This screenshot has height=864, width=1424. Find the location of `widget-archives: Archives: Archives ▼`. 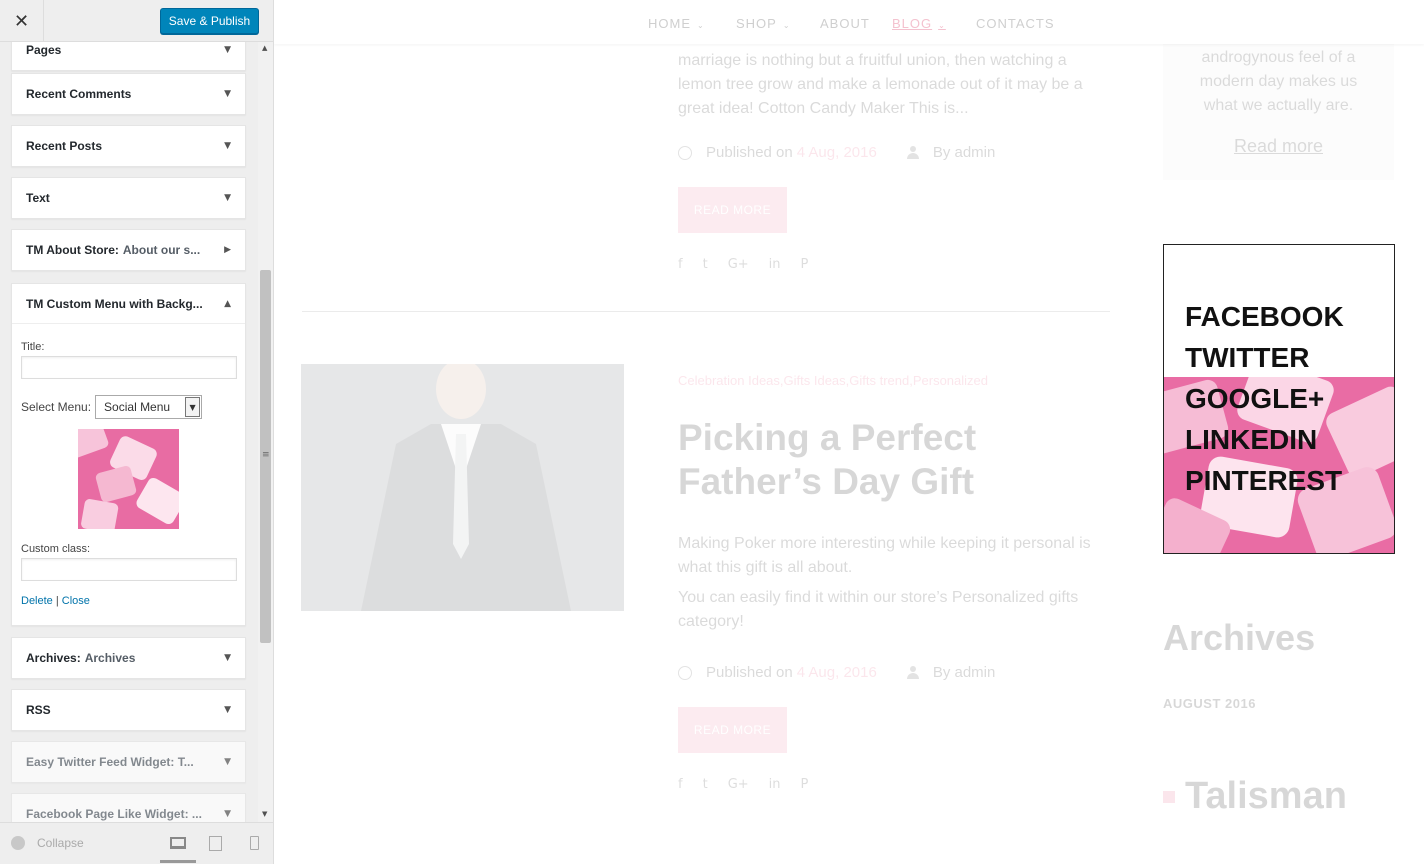

widget-archives: Archives: Archives ▼ is located at coordinates (128, 658).